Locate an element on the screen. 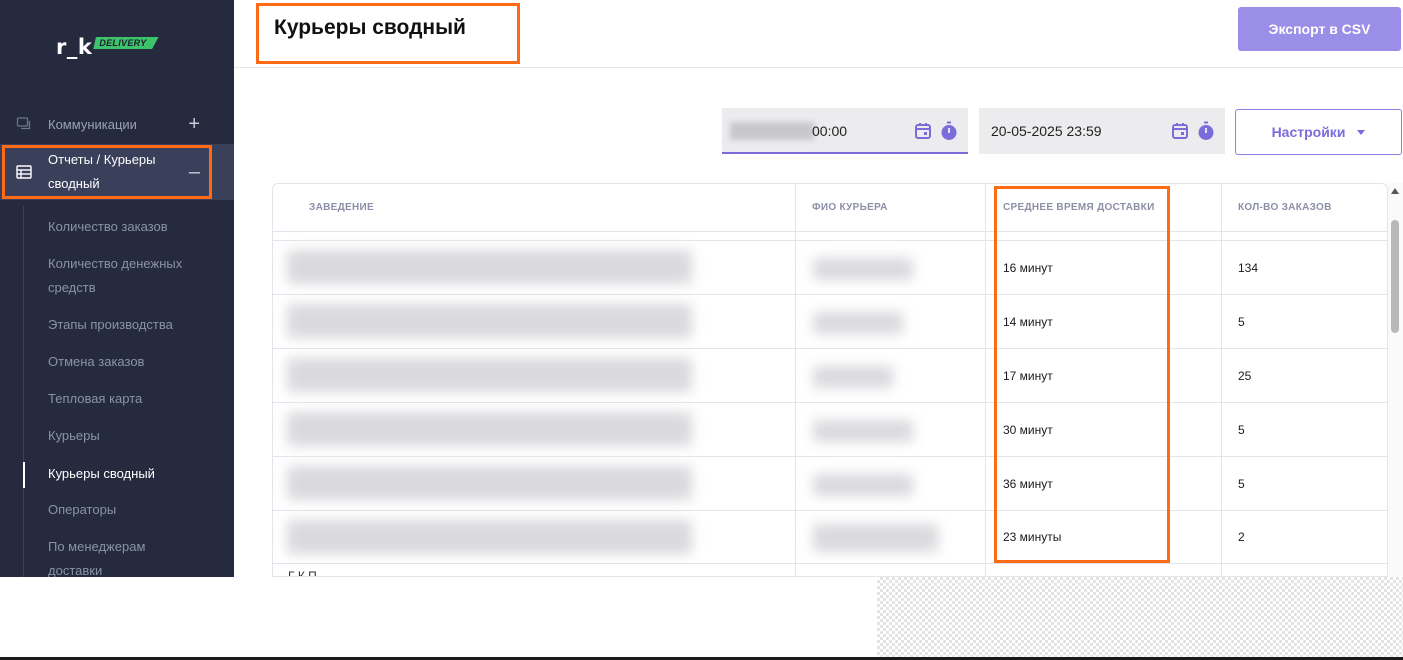 The image size is (1403, 660). scroll-thumb is located at coordinates (1395, 276).